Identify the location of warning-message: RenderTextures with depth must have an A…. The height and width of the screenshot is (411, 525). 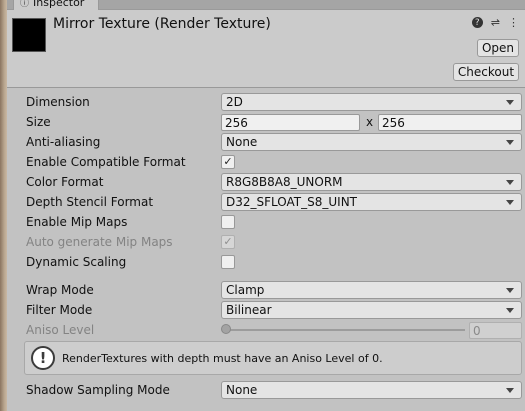
(222, 358).